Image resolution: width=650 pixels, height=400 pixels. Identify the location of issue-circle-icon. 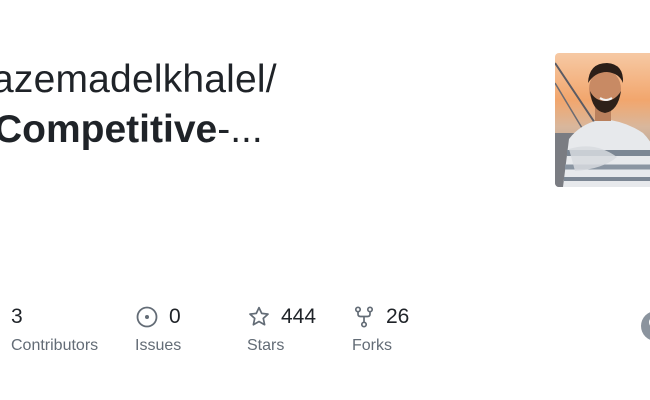
(147, 317).